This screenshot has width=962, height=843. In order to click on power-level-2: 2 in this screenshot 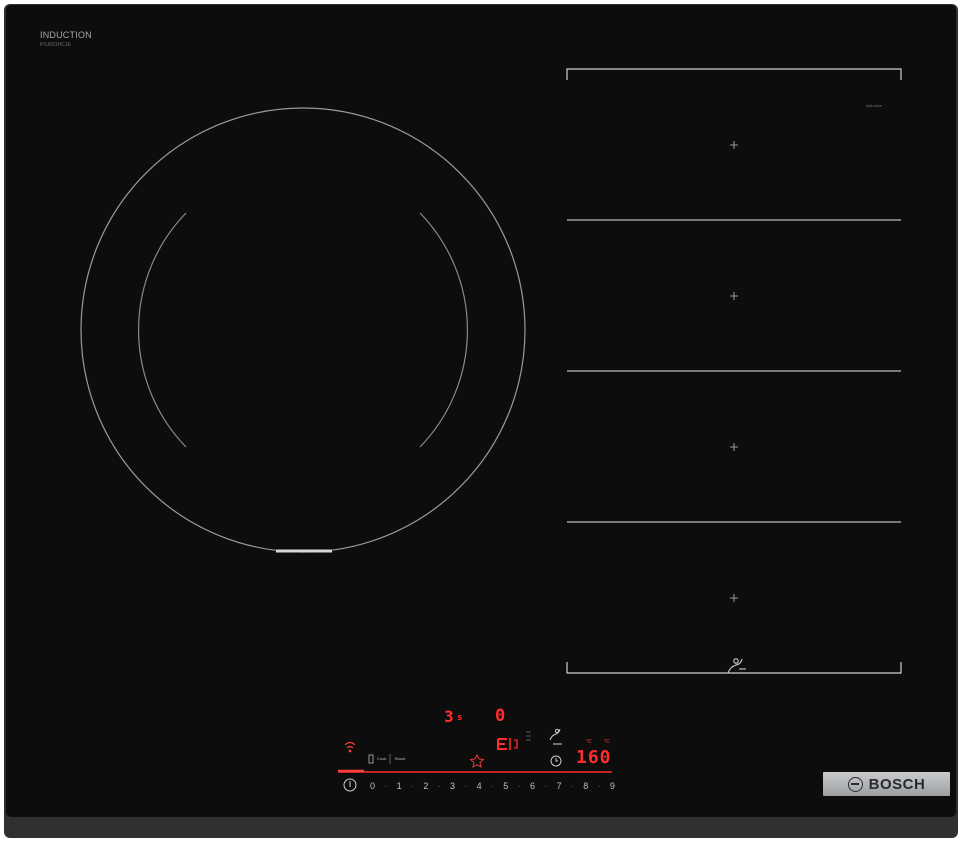, I will do `click(425, 786)`.